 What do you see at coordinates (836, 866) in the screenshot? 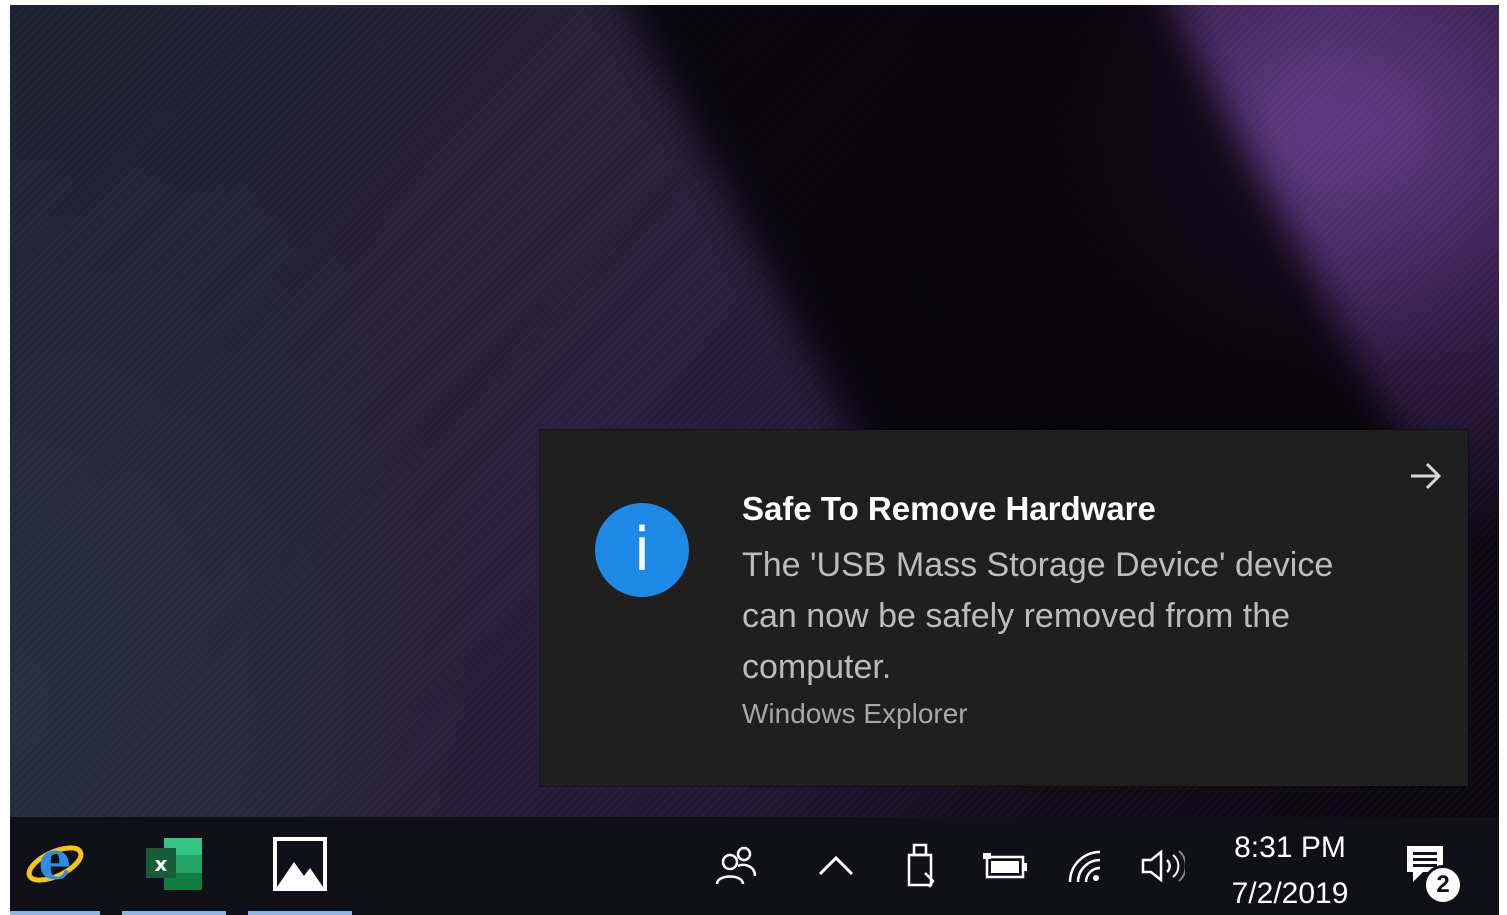
I see `chevron-up-icon` at bounding box center [836, 866].